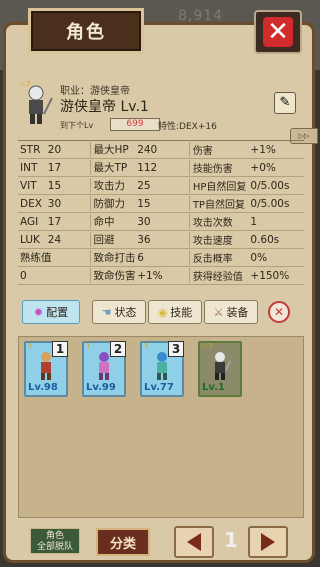  I want to click on tab-equipment: ⚔ 装备, so click(231, 312).